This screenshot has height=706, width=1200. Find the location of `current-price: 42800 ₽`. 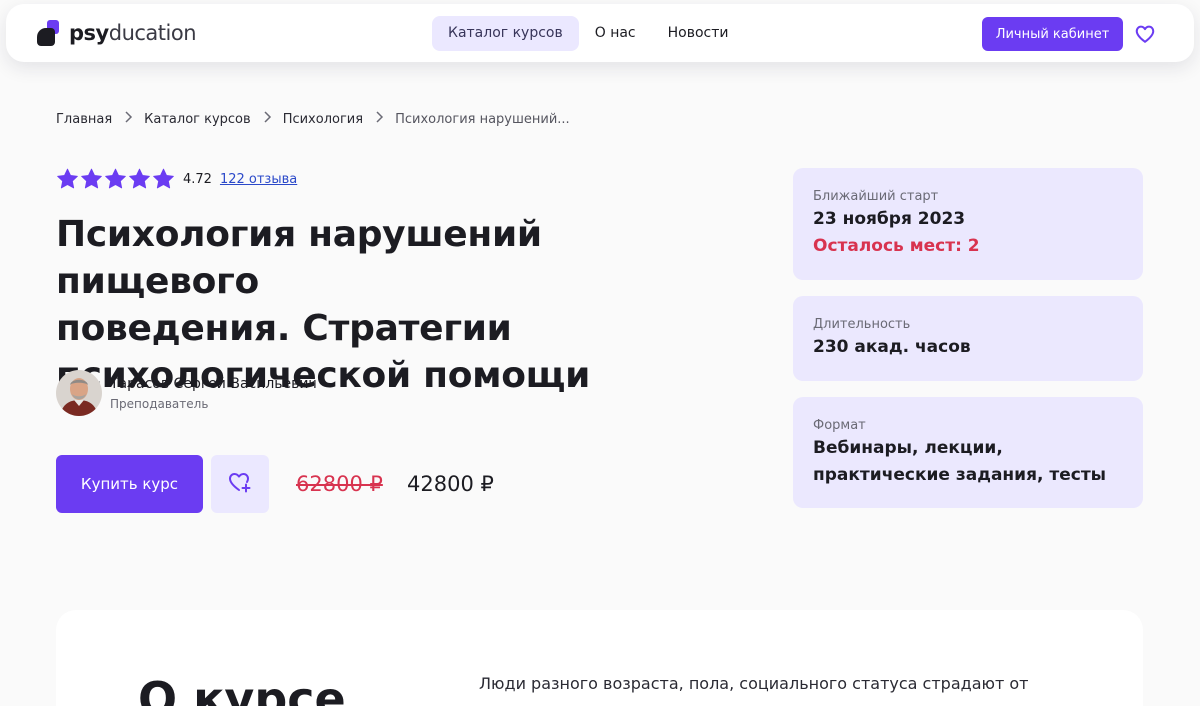

current-price: 42800 ₽ is located at coordinates (450, 484).